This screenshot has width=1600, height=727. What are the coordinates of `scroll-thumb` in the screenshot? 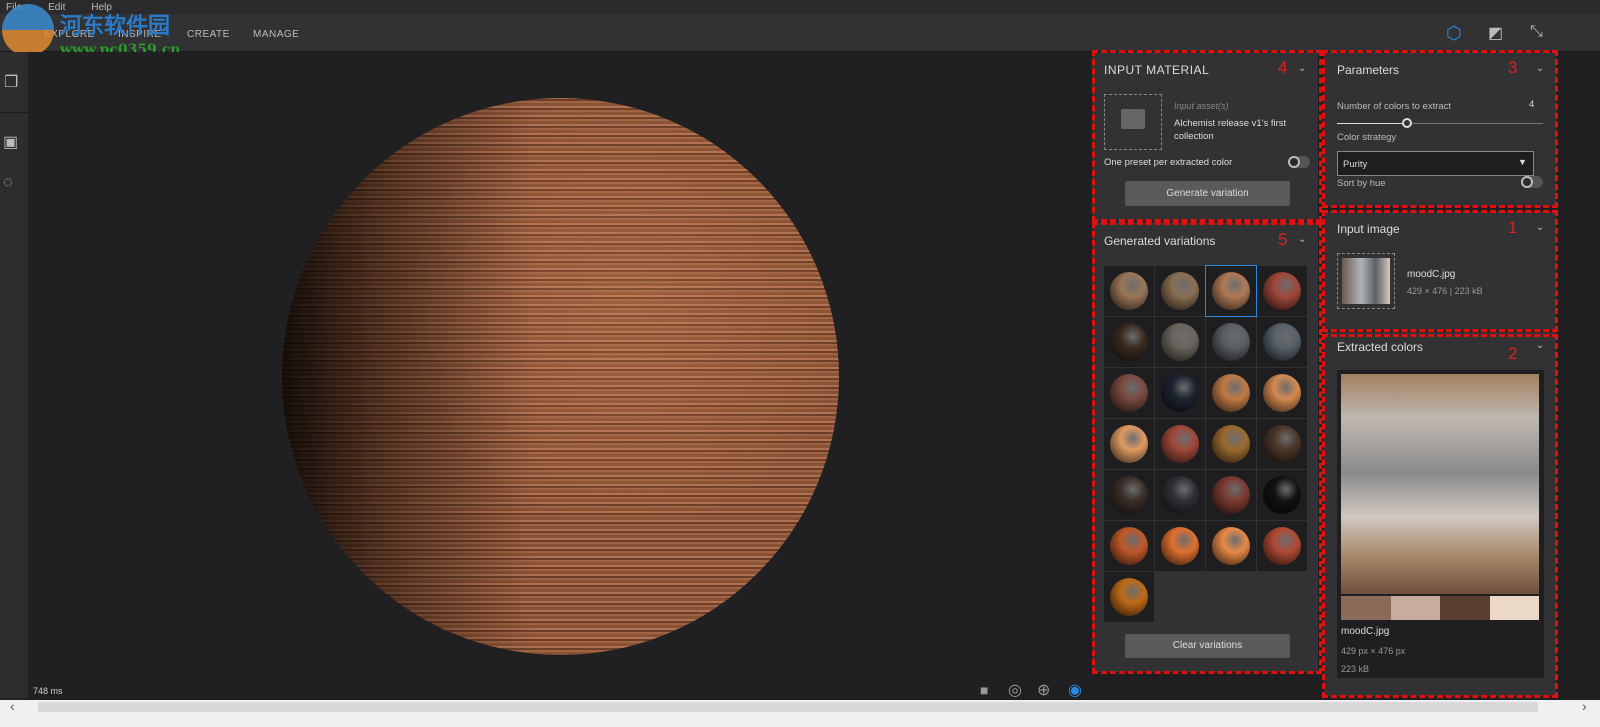 It's located at (788, 707).